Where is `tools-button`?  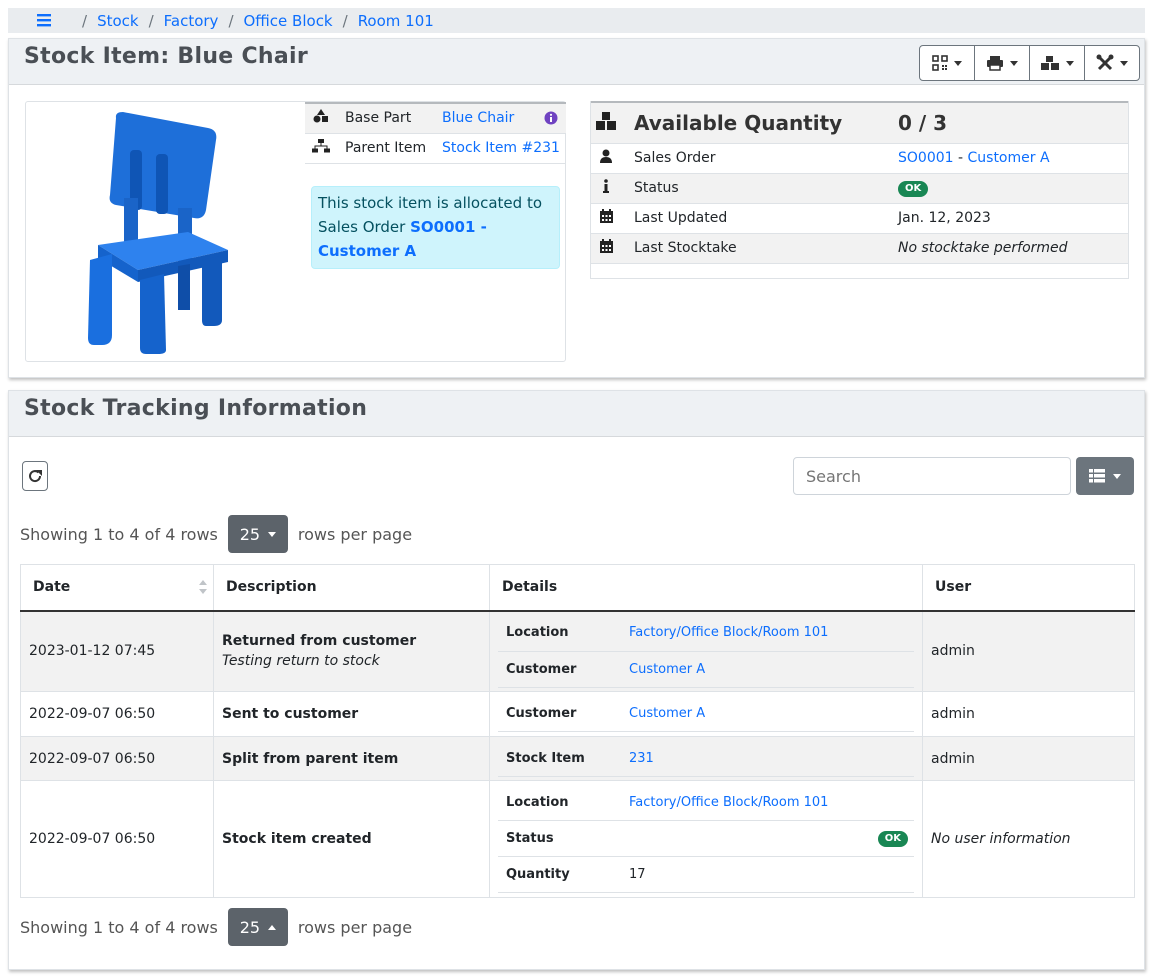 tools-button is located at coordinates (1112, 63).